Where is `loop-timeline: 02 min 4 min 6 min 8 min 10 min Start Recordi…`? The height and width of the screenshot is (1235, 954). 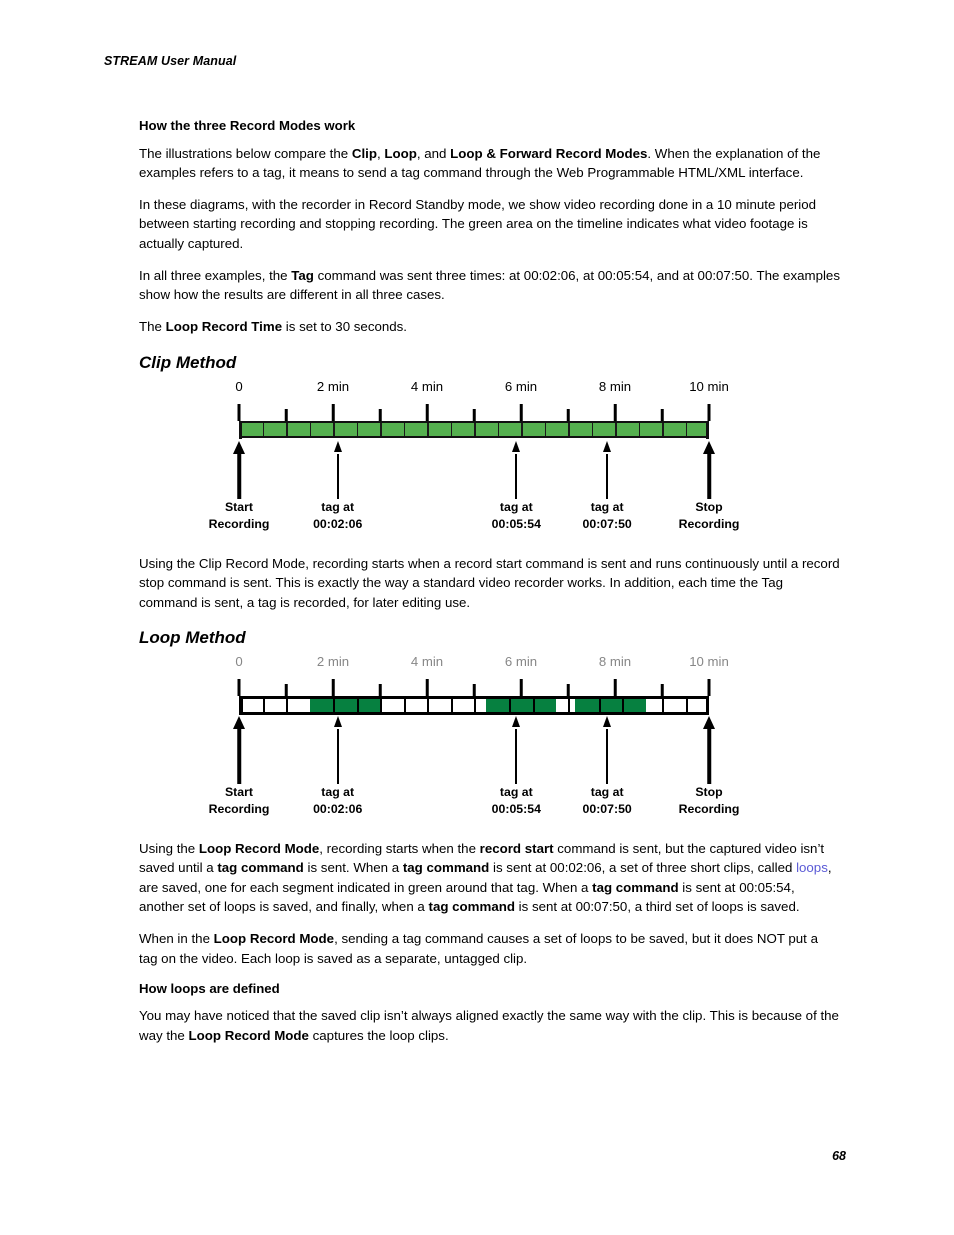 loop-timeline: 02 min 4 min 6 min 8 min 10 min Start Recordi… is located at coordinates (474, 746).